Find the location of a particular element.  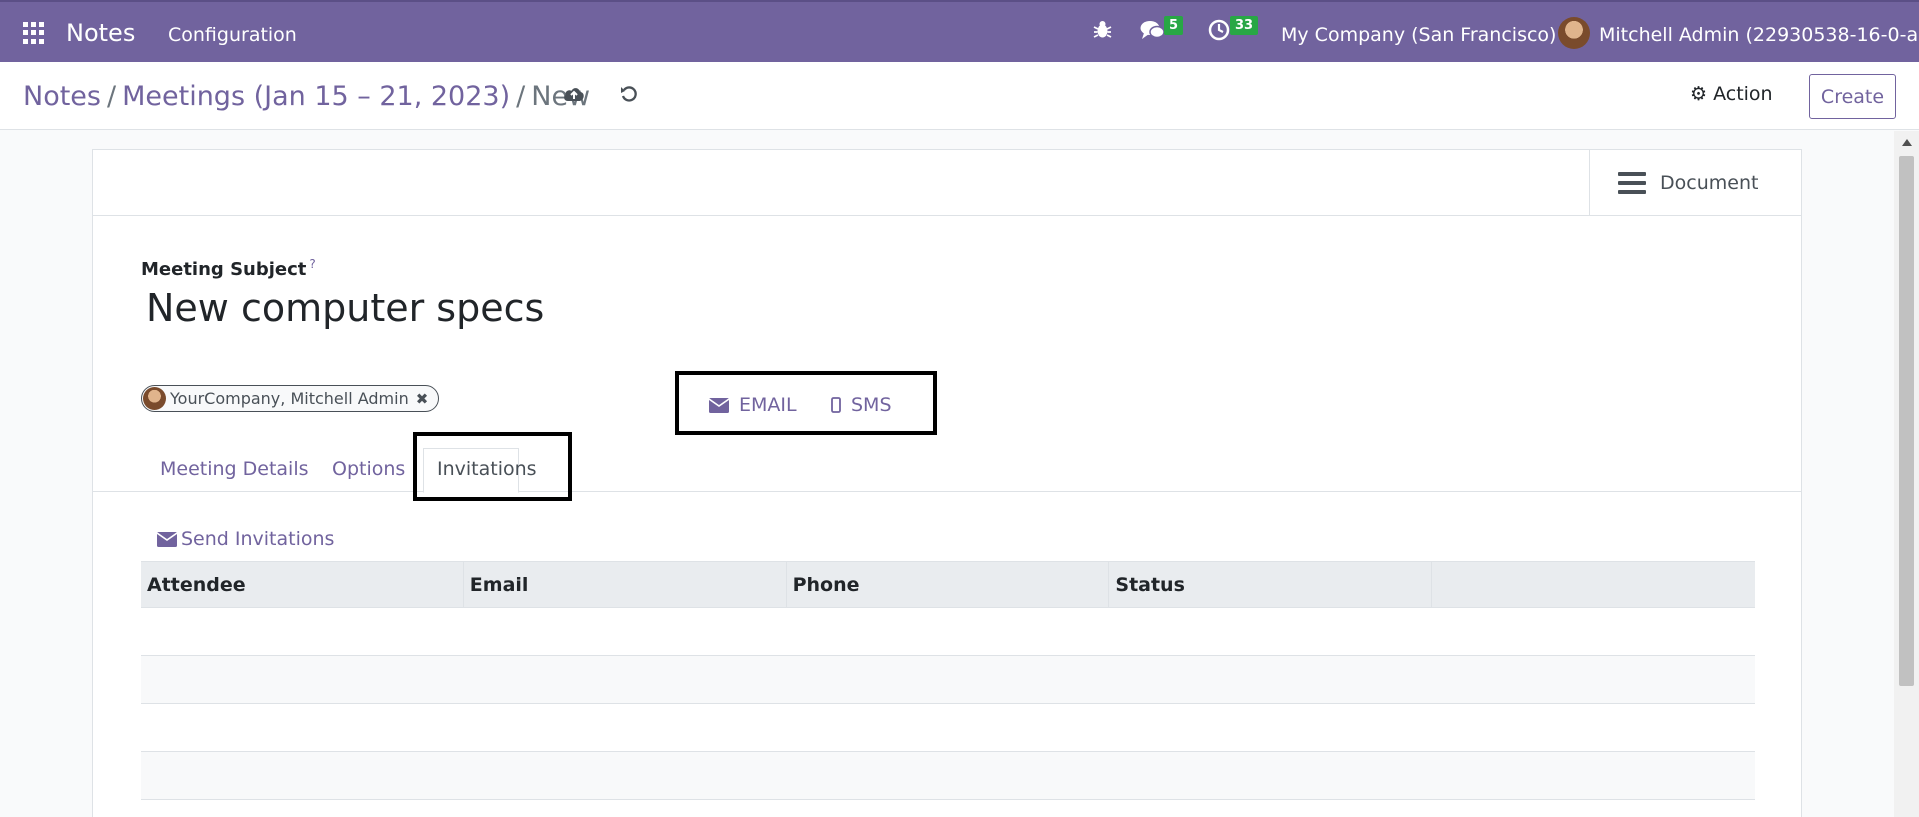

email-button-label: EMAIL is located at coordinates (768, 405).